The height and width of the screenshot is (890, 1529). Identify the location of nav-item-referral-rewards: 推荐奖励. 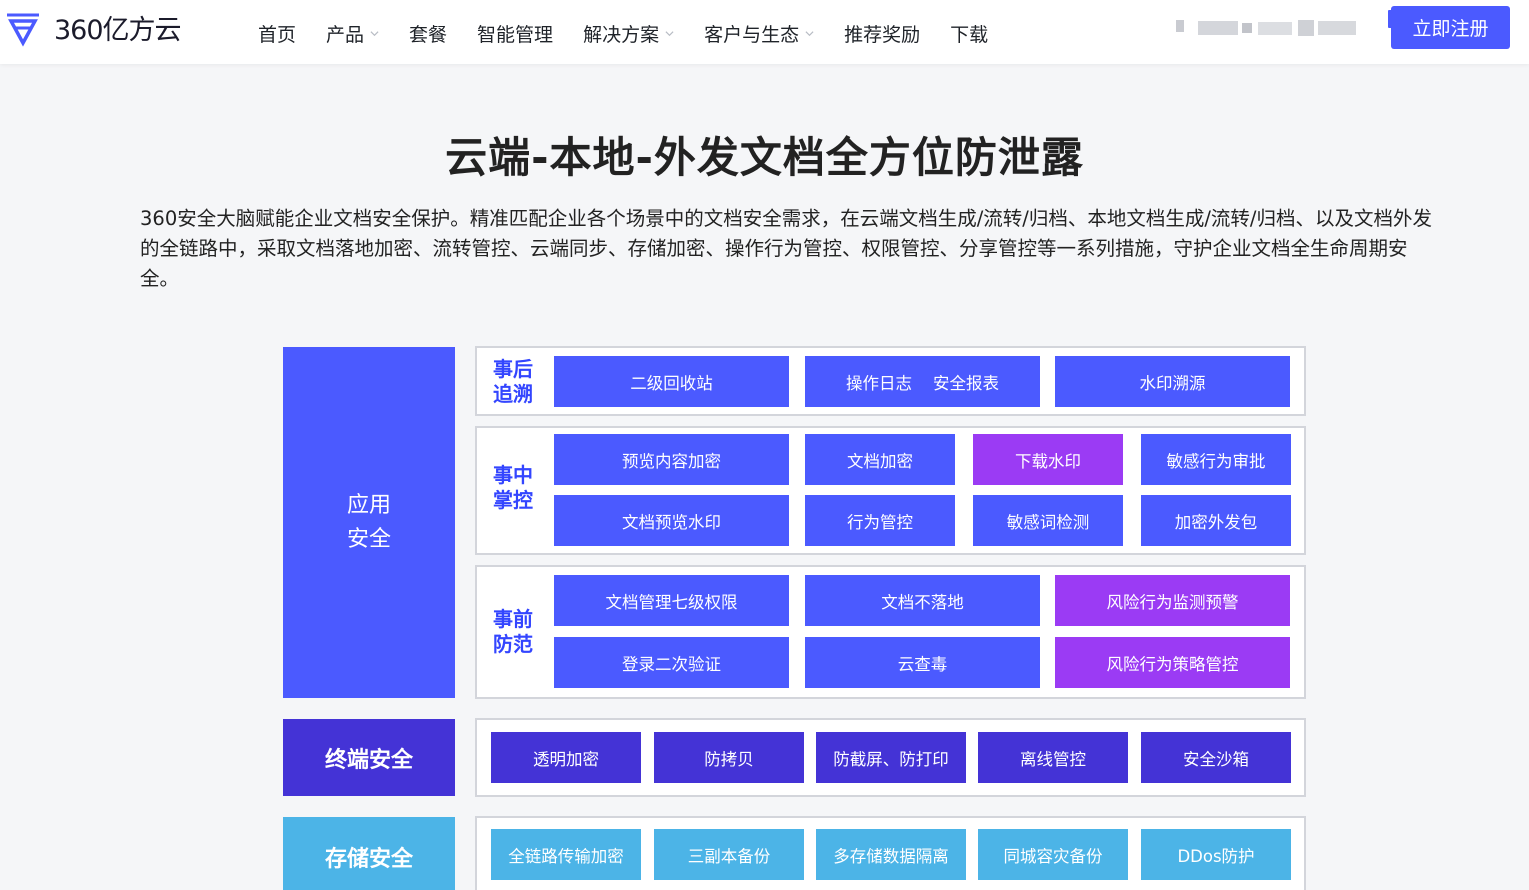
(882, 33).